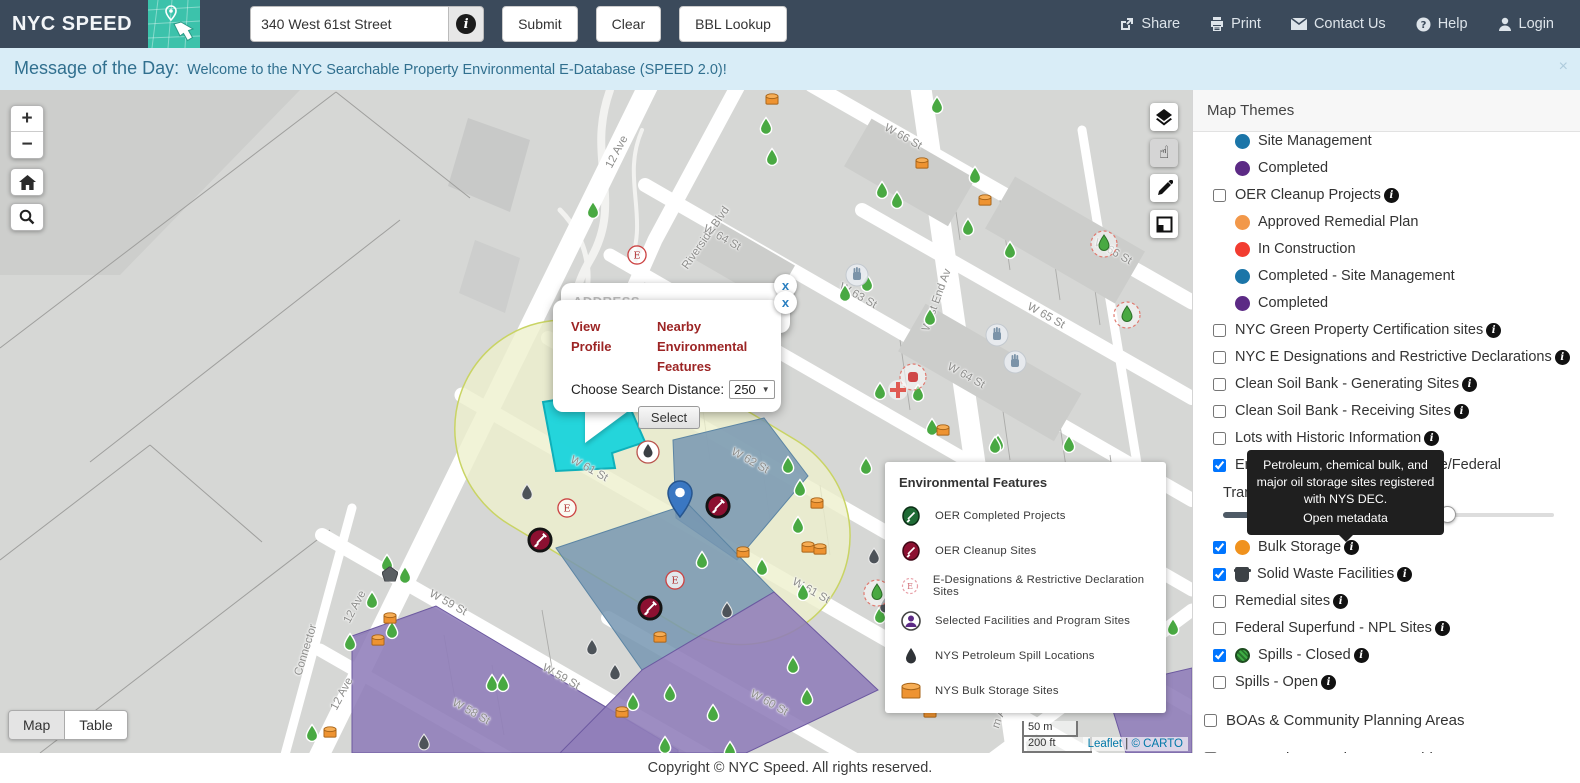 The width and height of the screenshot is (1580, 783). Describe the element at coordinates (1563, 67) in the screenshot. I see `motd-close-icon: ×` at that location.